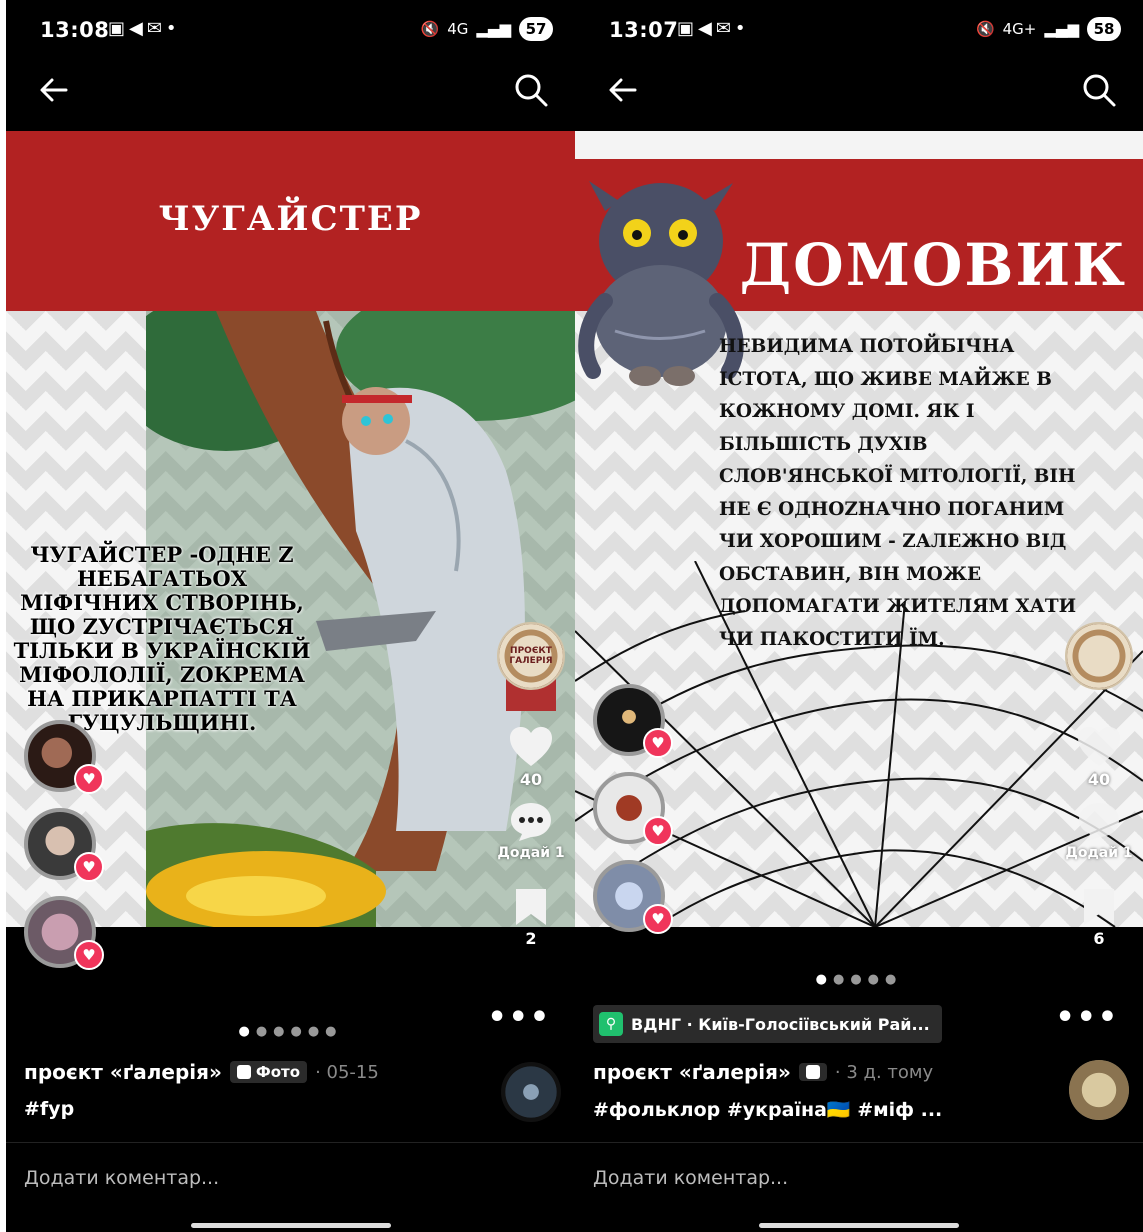 The width and height of the screenshot is (1143, 1232). What do you see at coordinates (1099, 656) in the screenshot?
I see `creator-avatar` at bounding box center [1099, 656].